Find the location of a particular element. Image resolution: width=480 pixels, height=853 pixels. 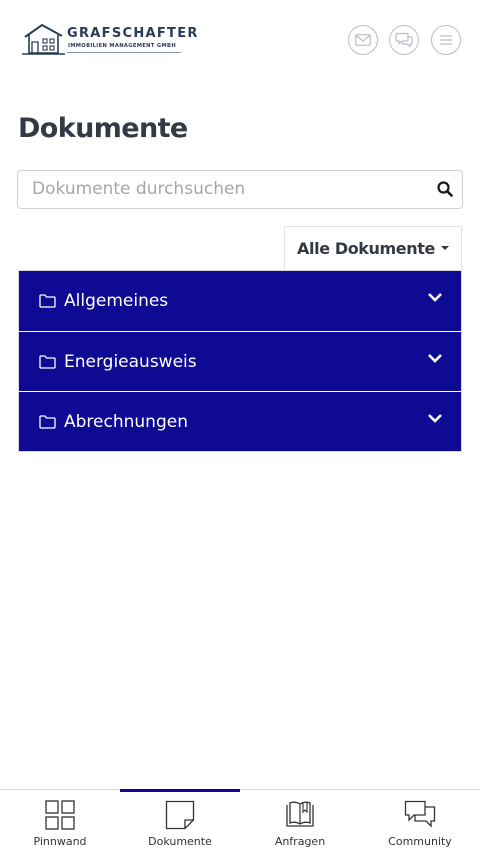

logo-title: GRAFSCHAFTER is located at coordinates (133, 33).